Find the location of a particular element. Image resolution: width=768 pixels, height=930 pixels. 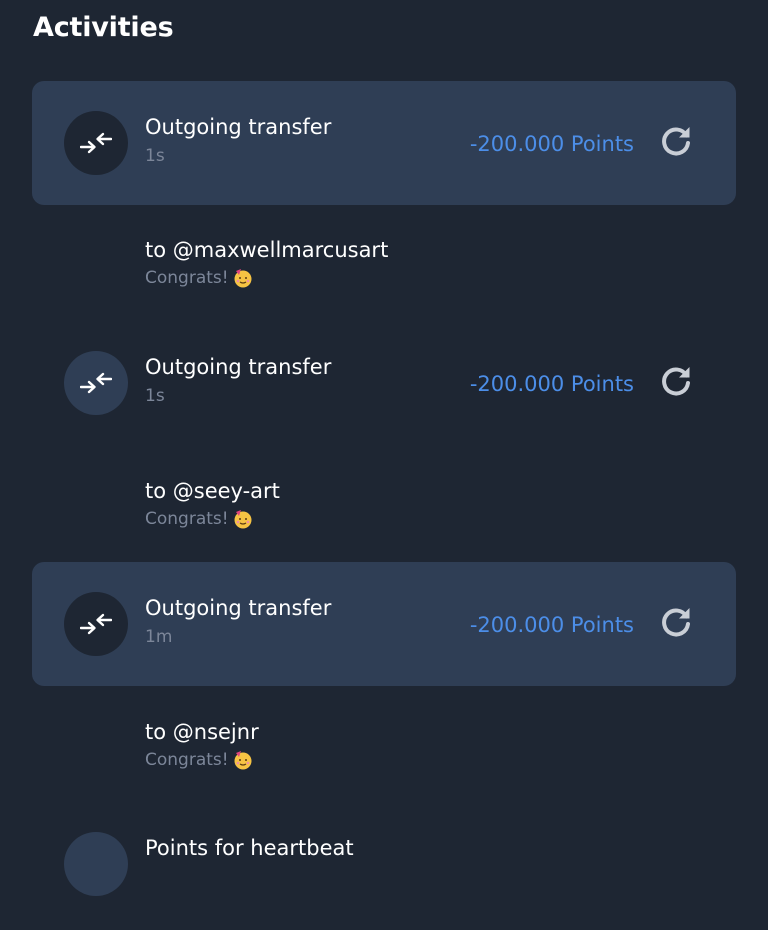

activity-item: Outgoing transfer 1m -200.000 Points is located at coordinates (384, 624).